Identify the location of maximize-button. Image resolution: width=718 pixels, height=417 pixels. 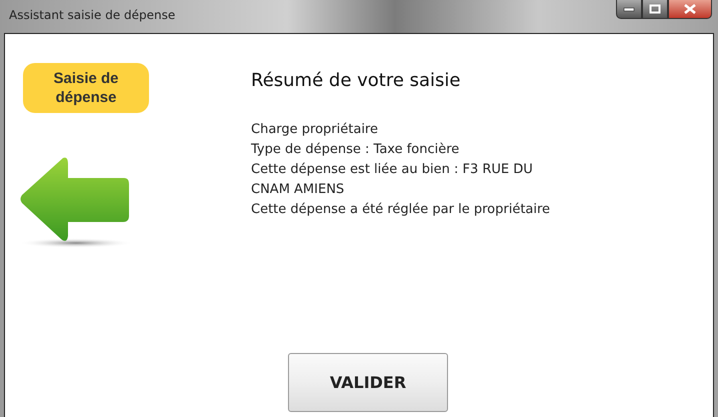
(655, 9).